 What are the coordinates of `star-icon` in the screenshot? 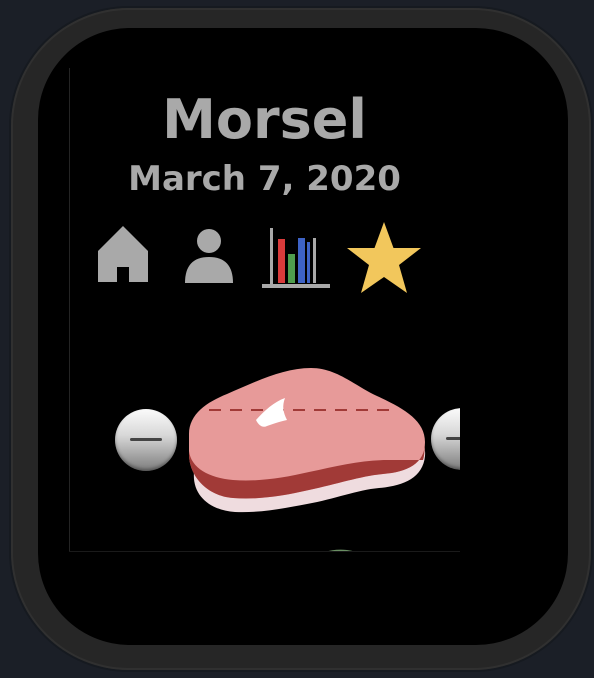 It's located at (384, 258).